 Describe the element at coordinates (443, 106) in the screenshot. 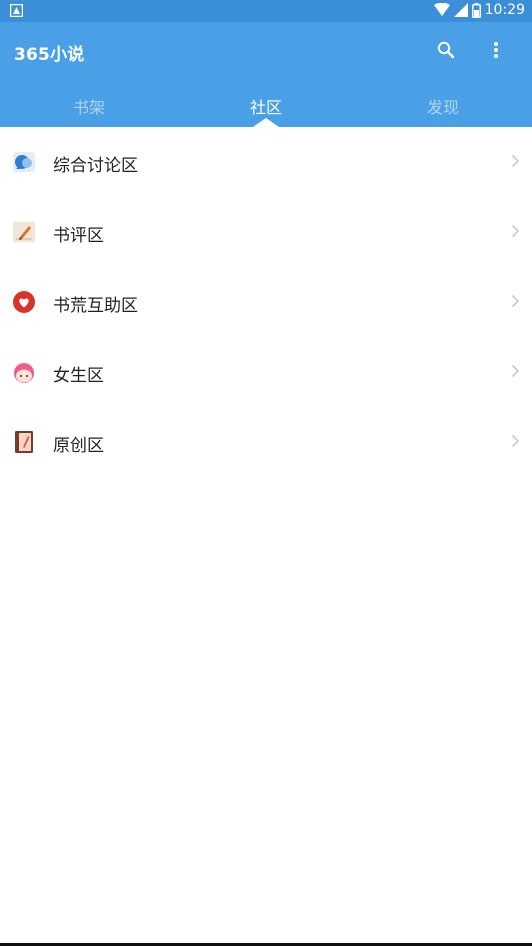

I see `tab-discover: 发现` at that location.